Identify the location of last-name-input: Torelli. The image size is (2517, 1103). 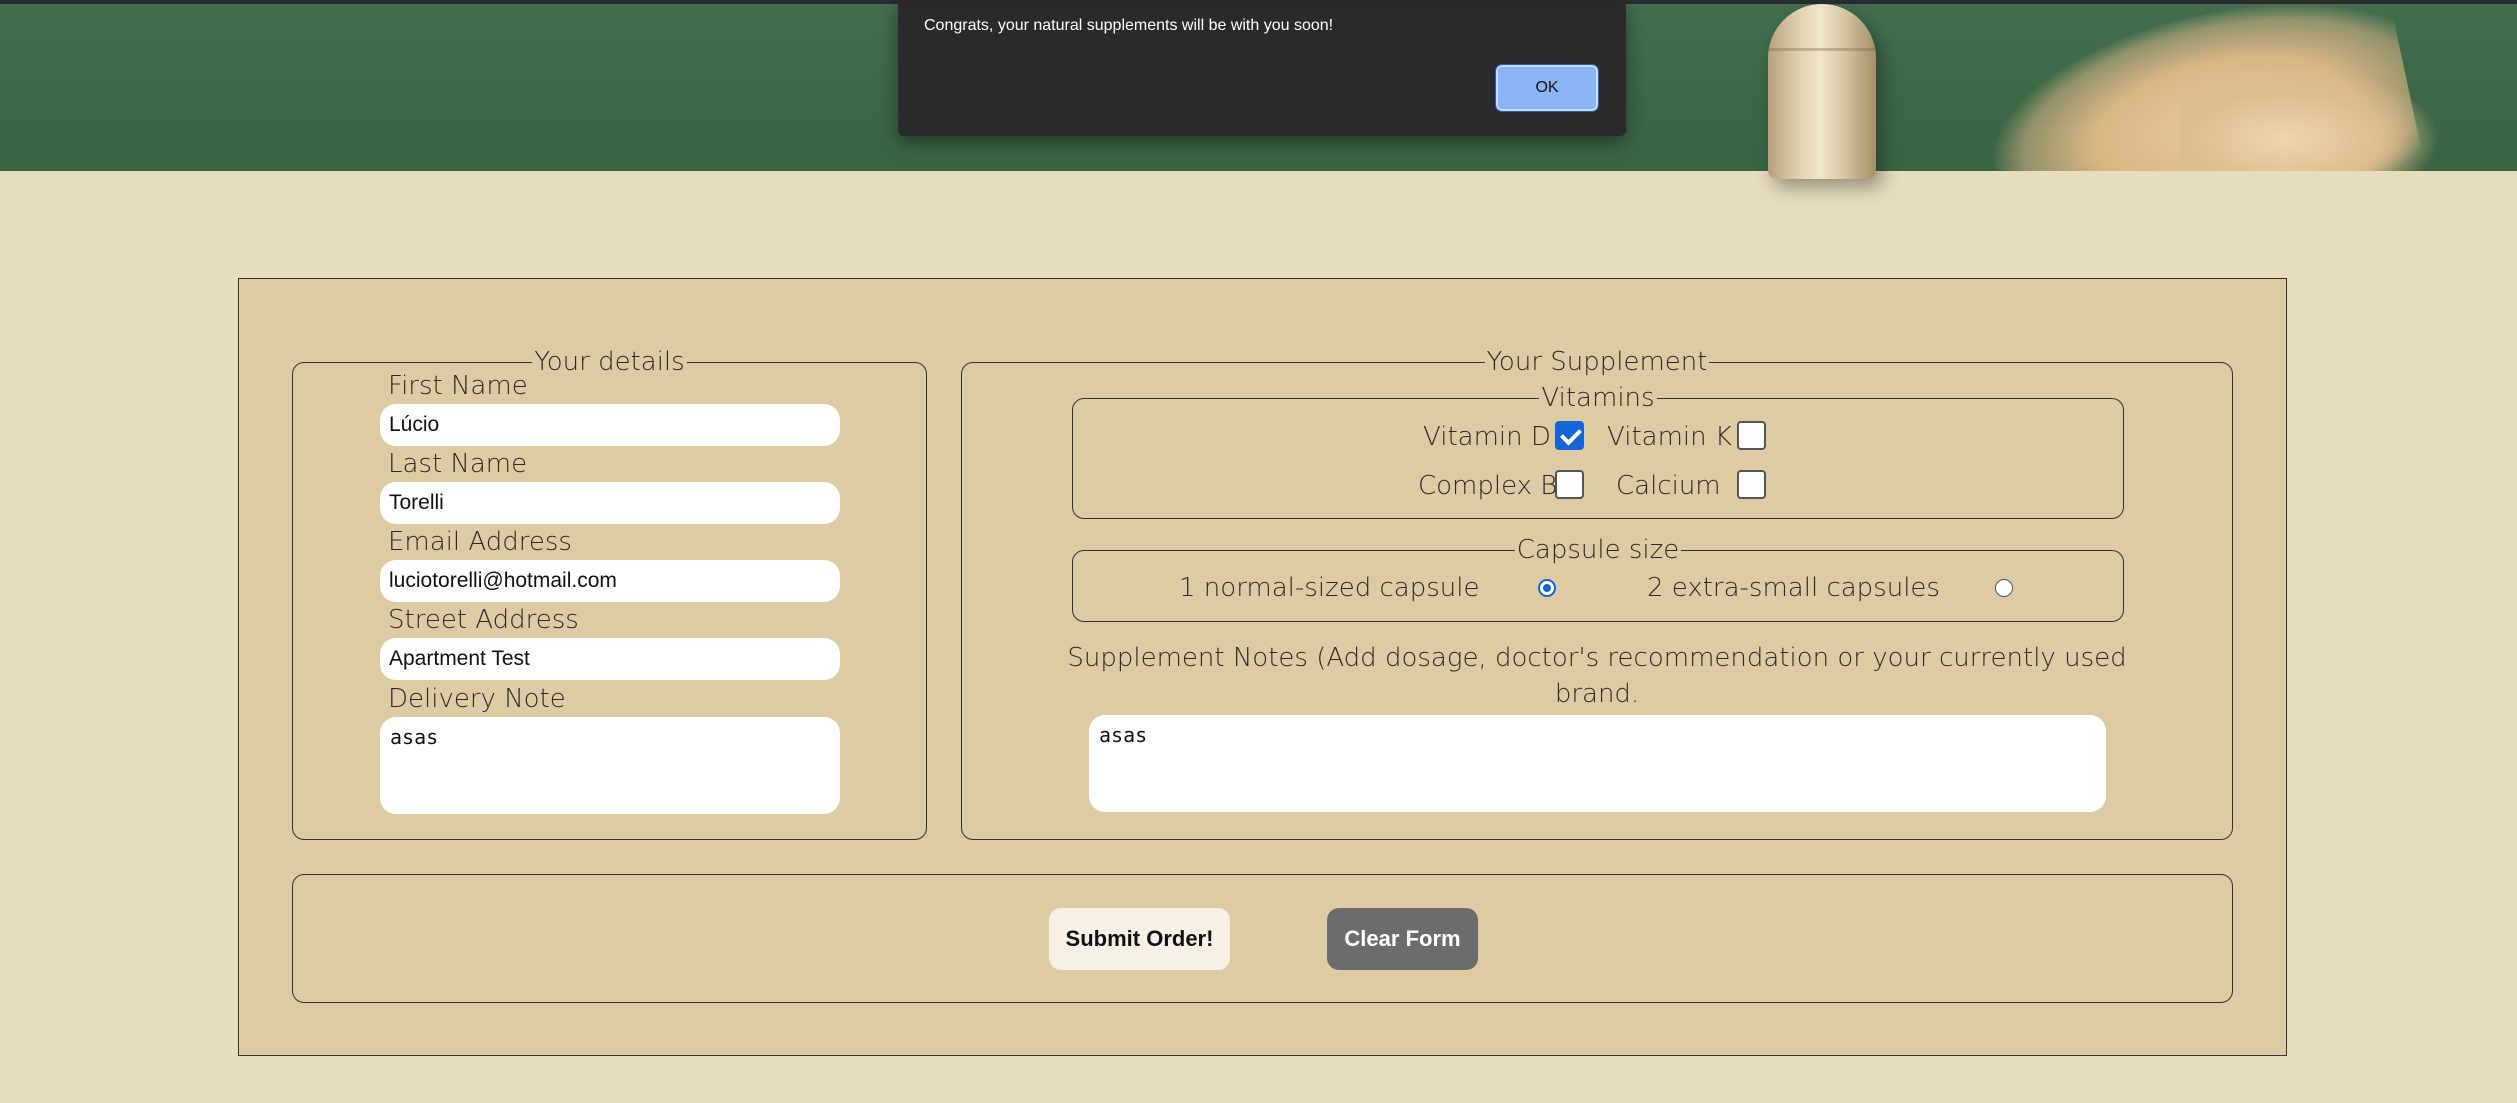
(610, 503).